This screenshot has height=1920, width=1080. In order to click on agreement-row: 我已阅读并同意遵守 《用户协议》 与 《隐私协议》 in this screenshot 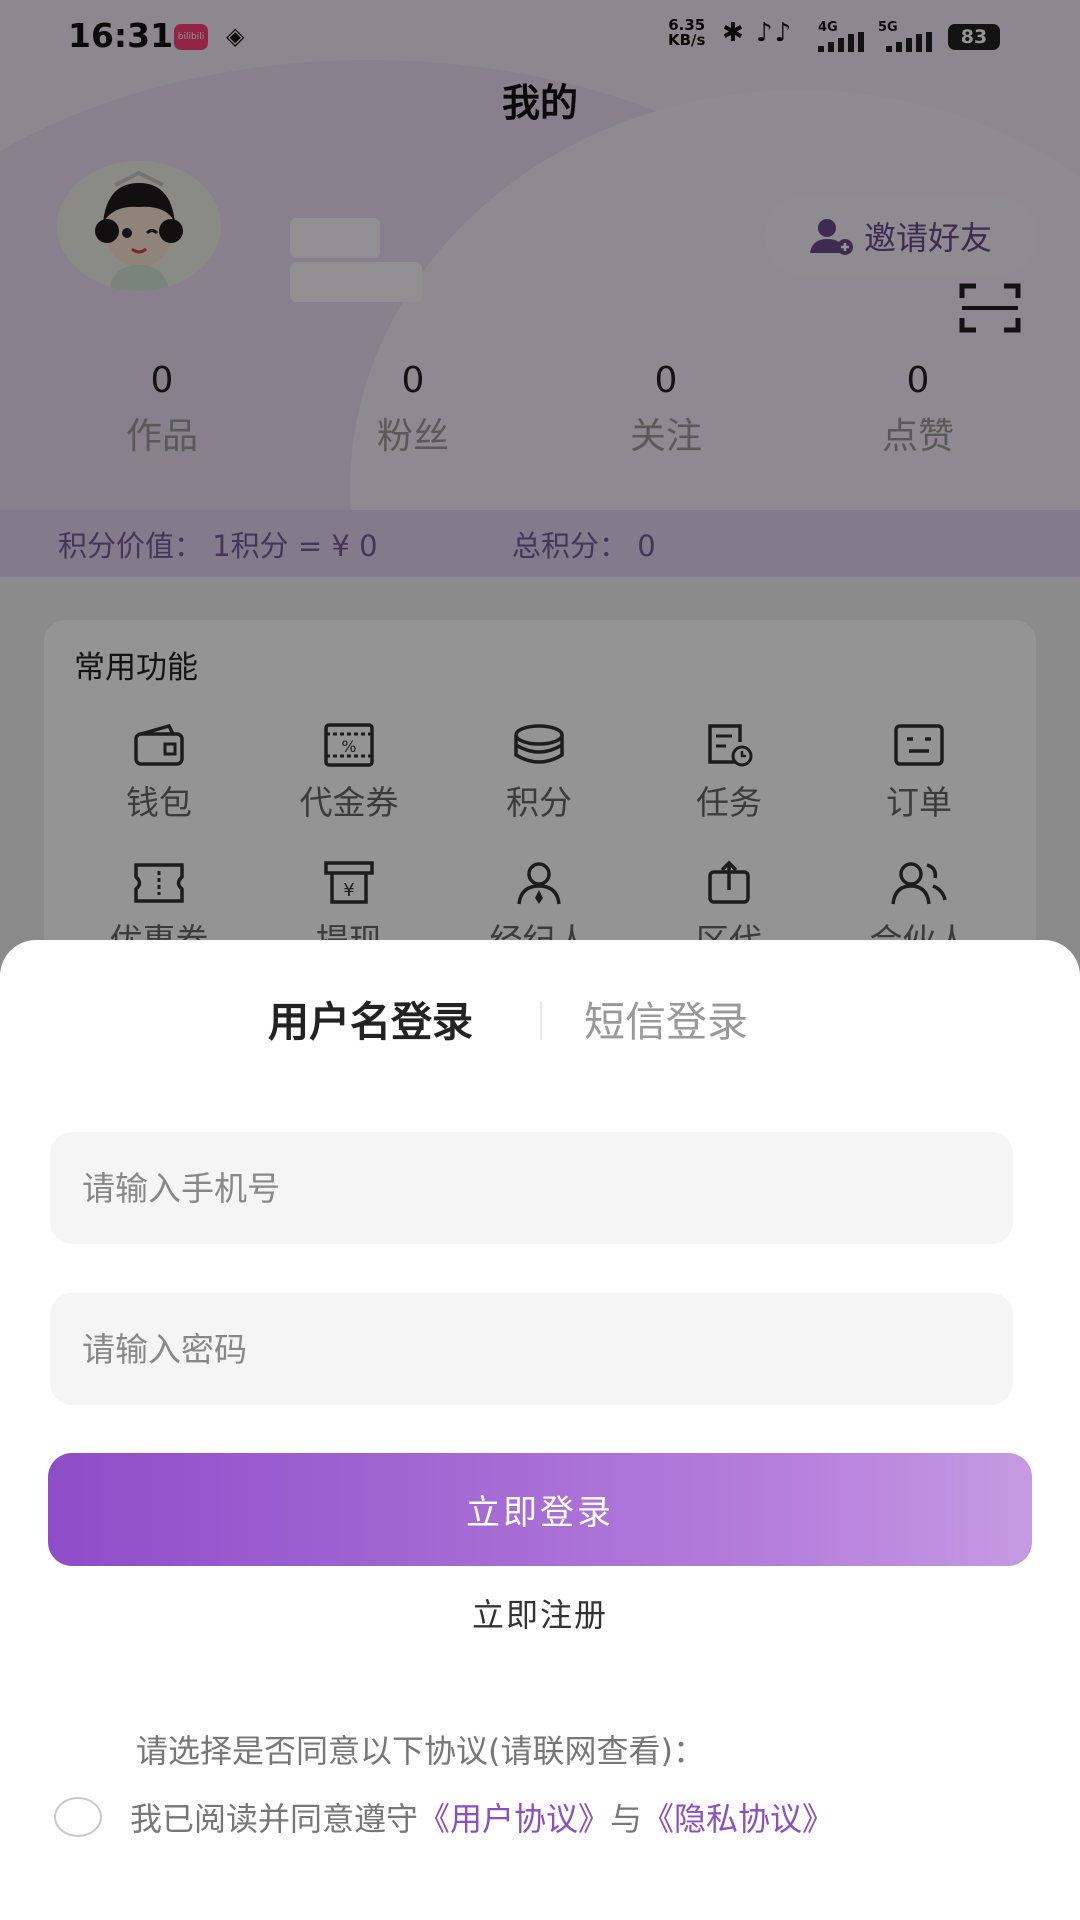, I will do `click(444, 1817)`.